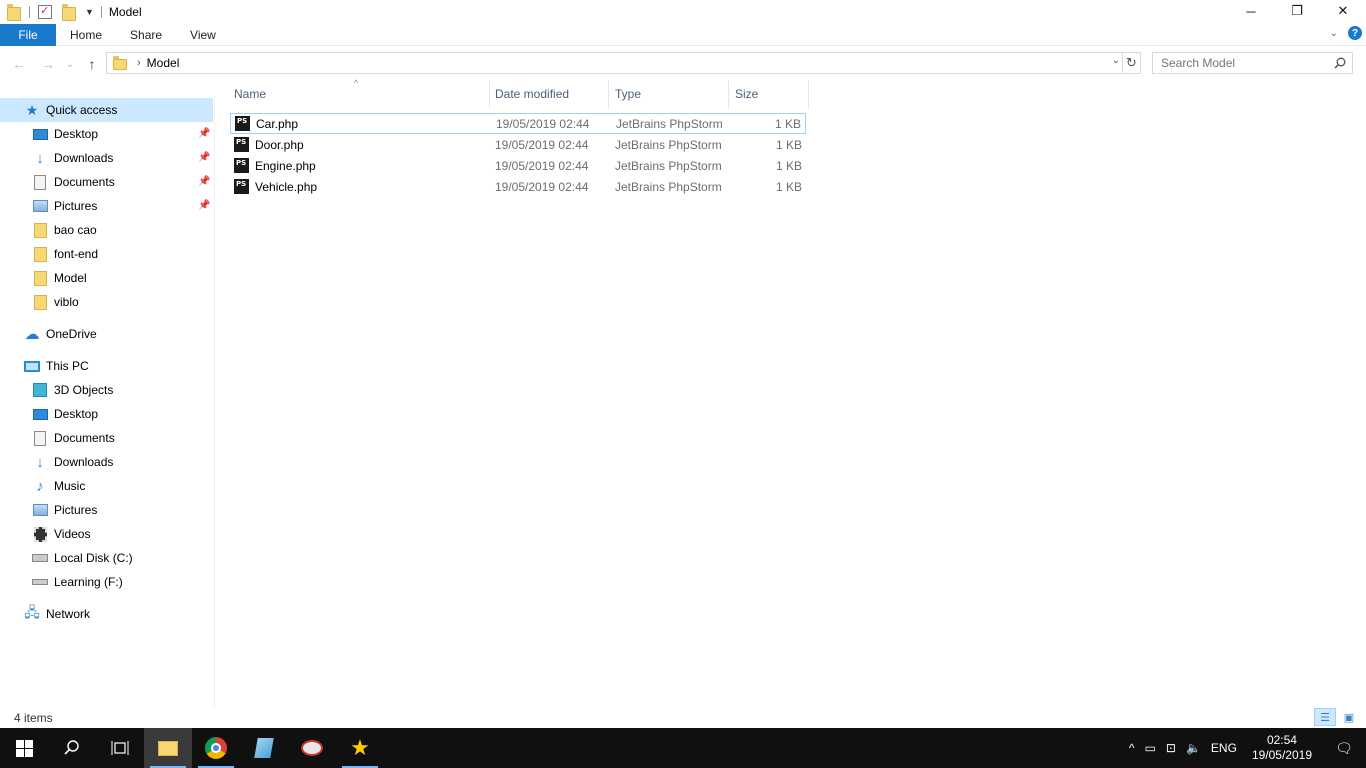  What do you see at coordinates (59, 278) in the screenshot?
I see `nav-item-model: Model` at bounding box center [59, 278].